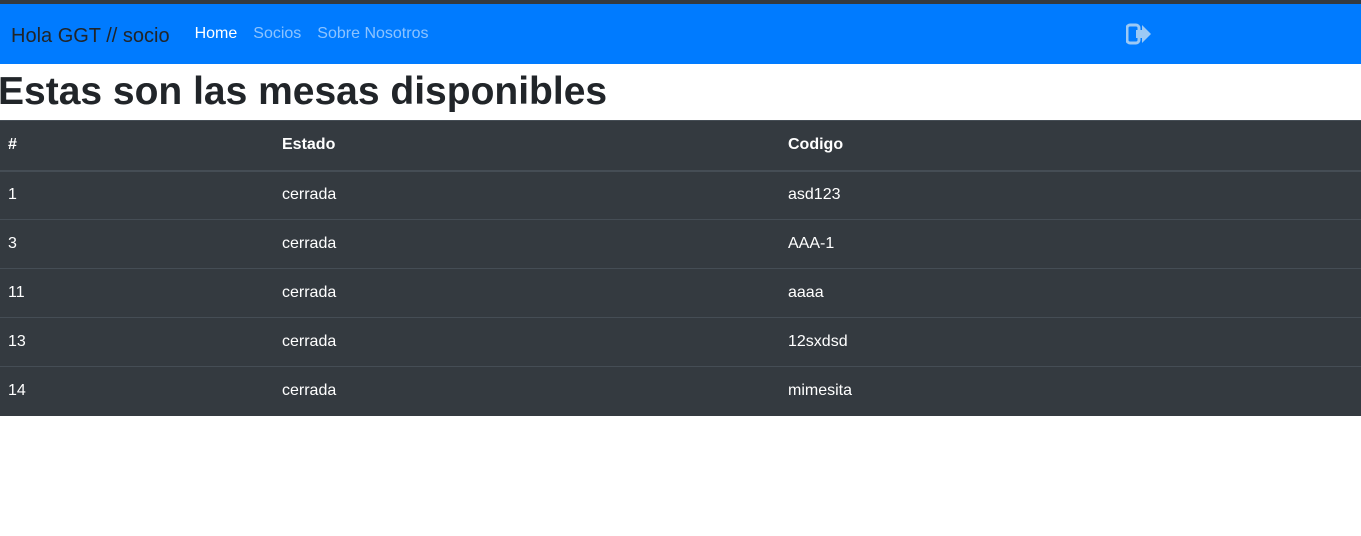 This screenshot has width=1361, height=536. What do you see at coordinates (1070, 391) in the screenshot?
I see `cell-codigo: mimesita` at bounding box center [1070, 391].